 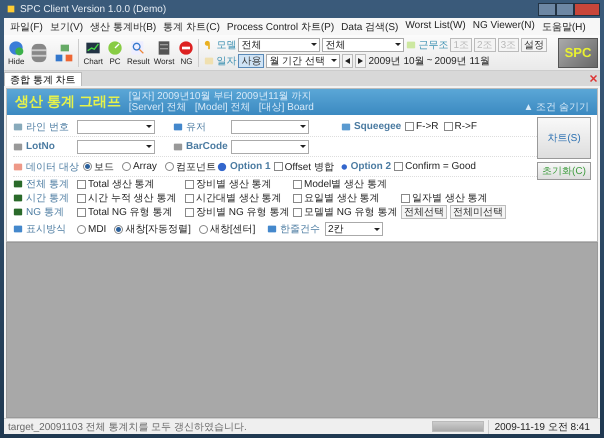 I want to click on radio-label: 컴포넌트, so click(x=196, y=167).